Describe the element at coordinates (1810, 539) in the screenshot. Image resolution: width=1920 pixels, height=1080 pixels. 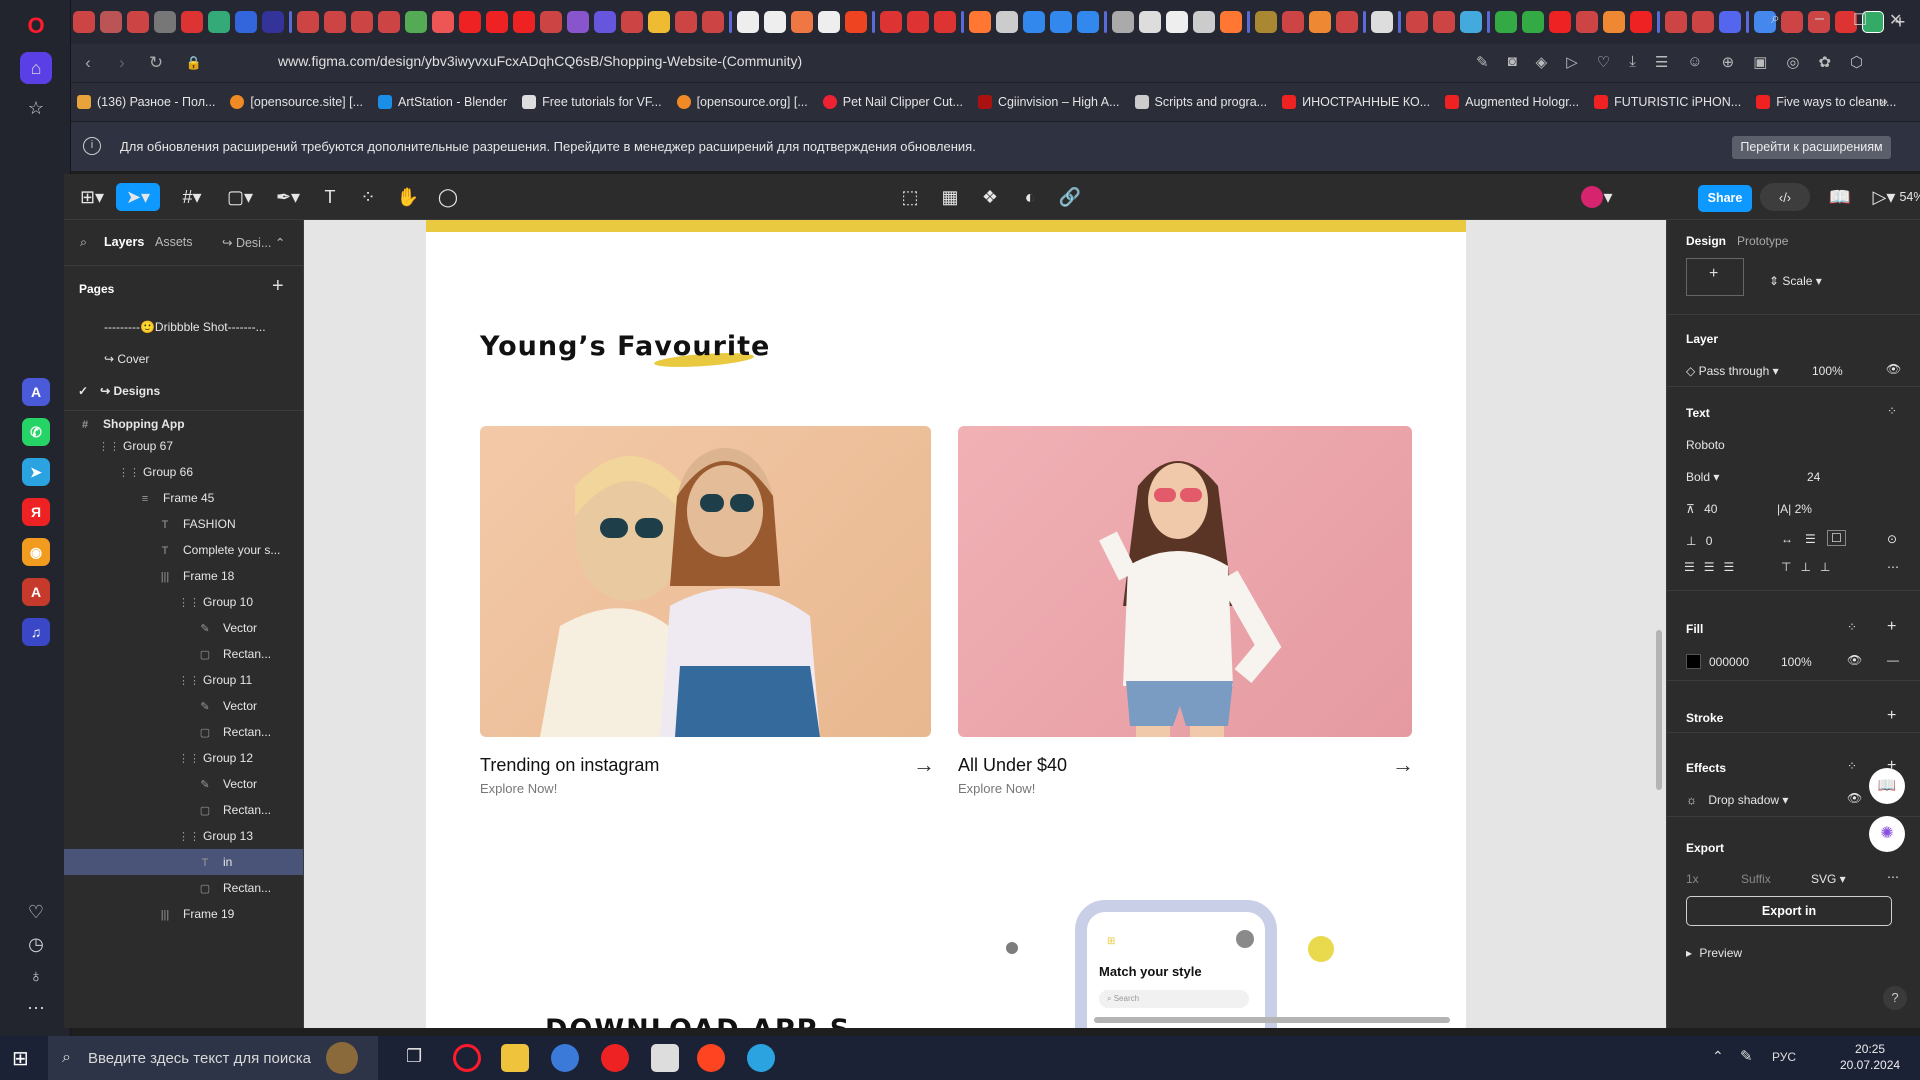
I see `auto-height-icon: ☰` at that location.